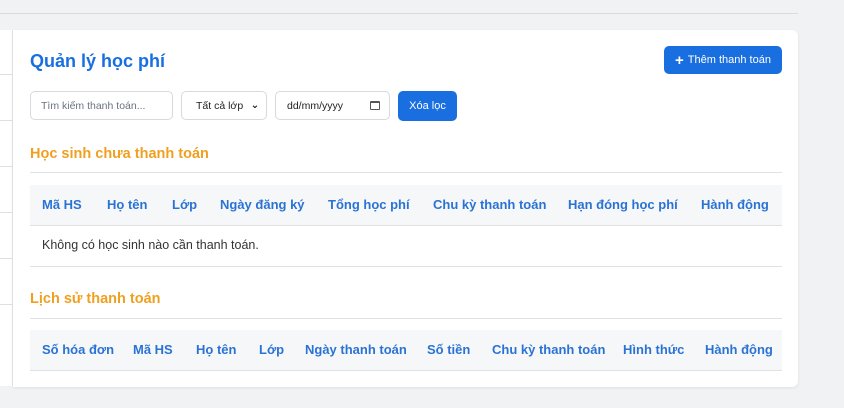 Image resolution: width=844 pixels, height=408 pixels. What do you see at coordinates (375, 105) in the screenshot?
I see `calendar-icon` at bounding box center [375, 105].